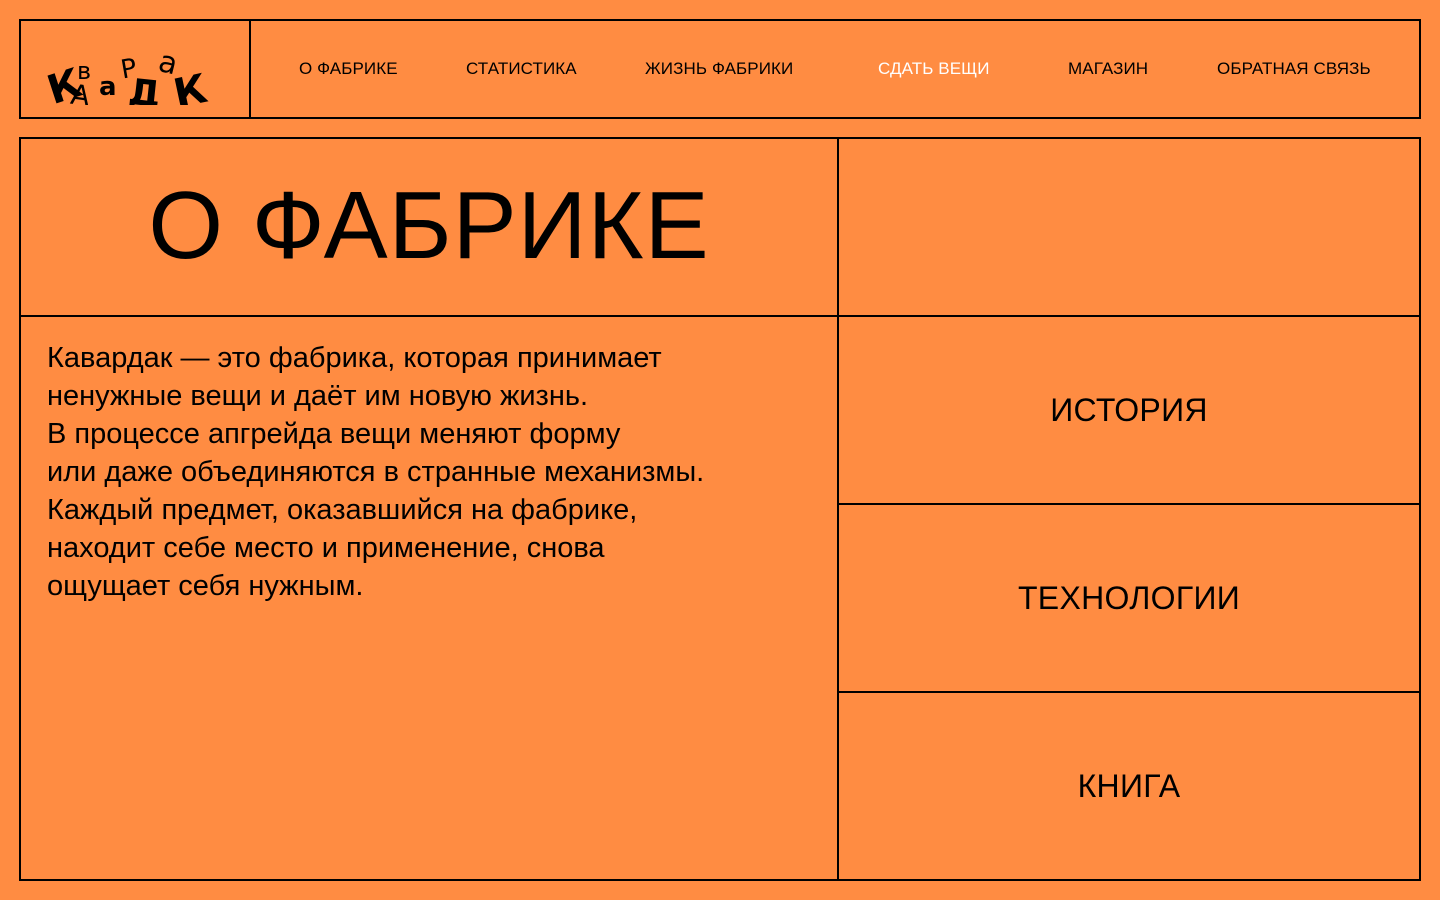 The width and height of the screenshot is (1440, 900). Describe the element at coordinates (81, 91) in the screenshot. I see `svg-text: А` at that location.